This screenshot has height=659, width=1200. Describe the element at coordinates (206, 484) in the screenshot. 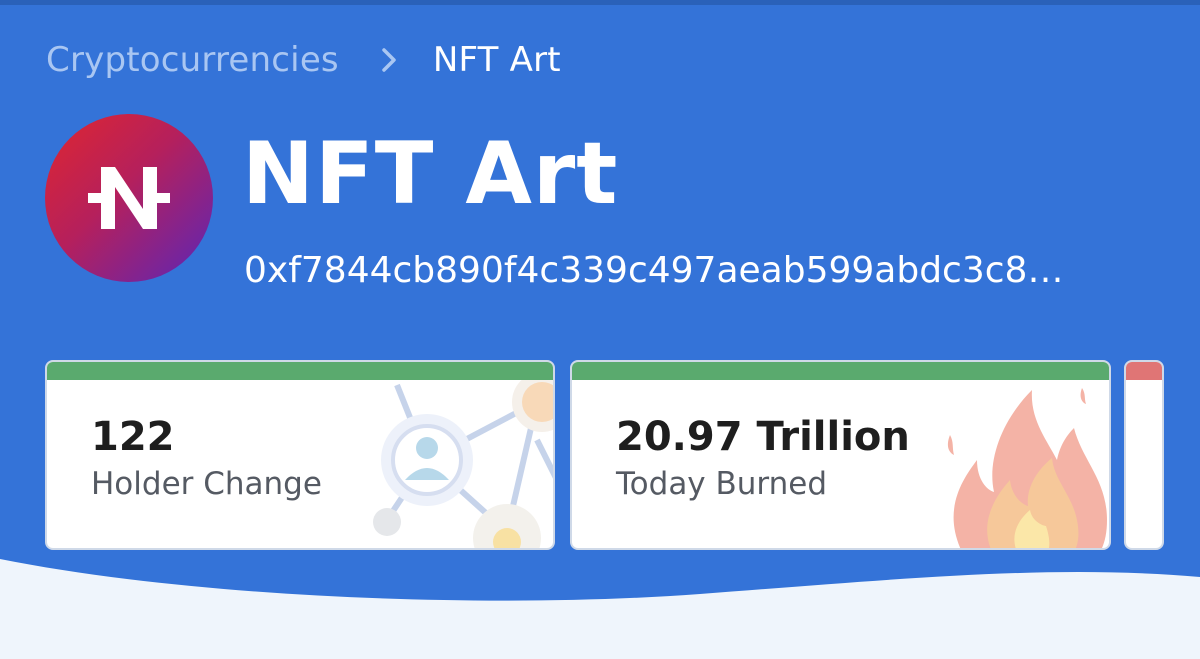

I see `holder-change-label: Holder Change` at that location.